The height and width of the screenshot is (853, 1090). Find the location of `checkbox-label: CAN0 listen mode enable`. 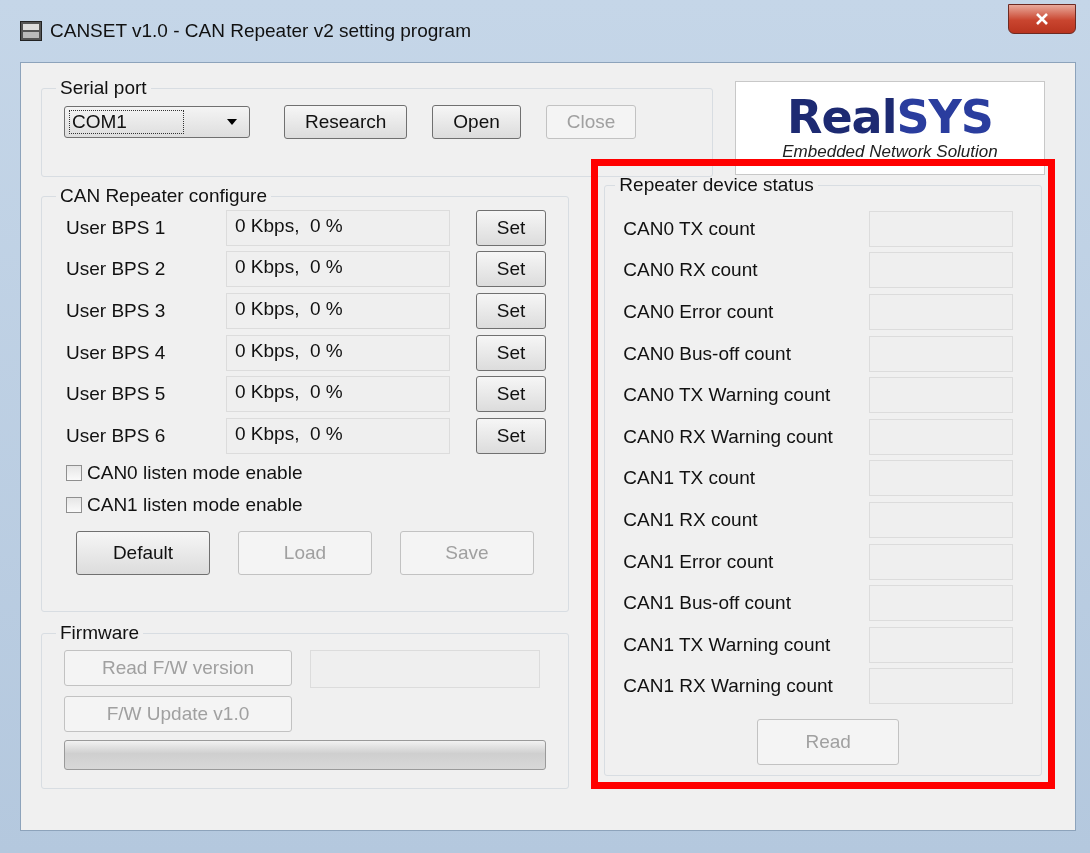

checkbox-label: CAN0 listen mode enable is located at coordinates (195, 472).